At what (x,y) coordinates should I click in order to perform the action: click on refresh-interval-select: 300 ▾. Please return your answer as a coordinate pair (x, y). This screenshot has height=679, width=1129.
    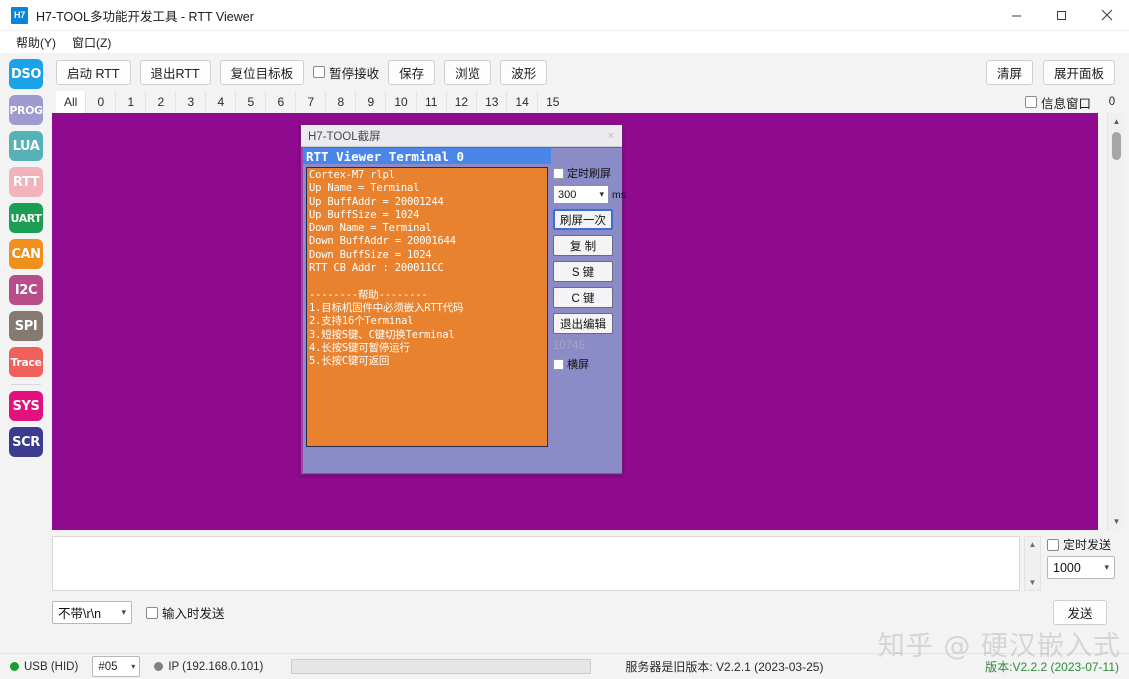
    Looking at the image, I should click on (581, 194).